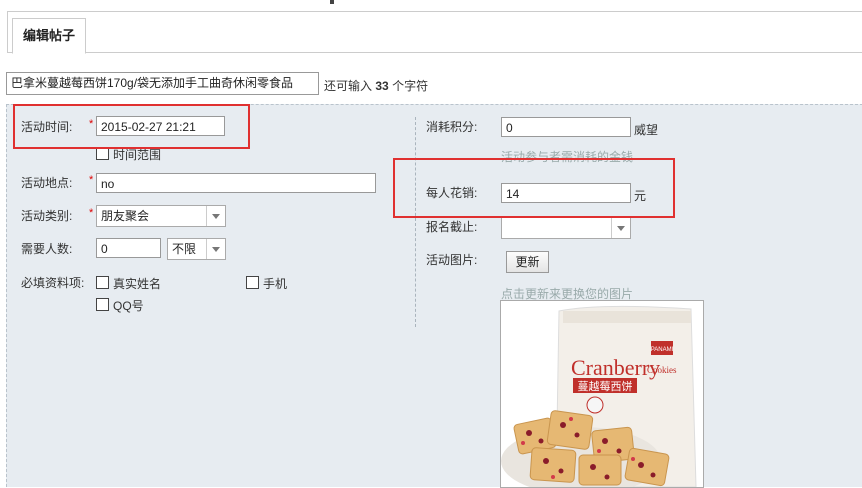 This screenshot has height=488, width=862. I want to click on deadline-label: 报名截止:, so click(452, 227).